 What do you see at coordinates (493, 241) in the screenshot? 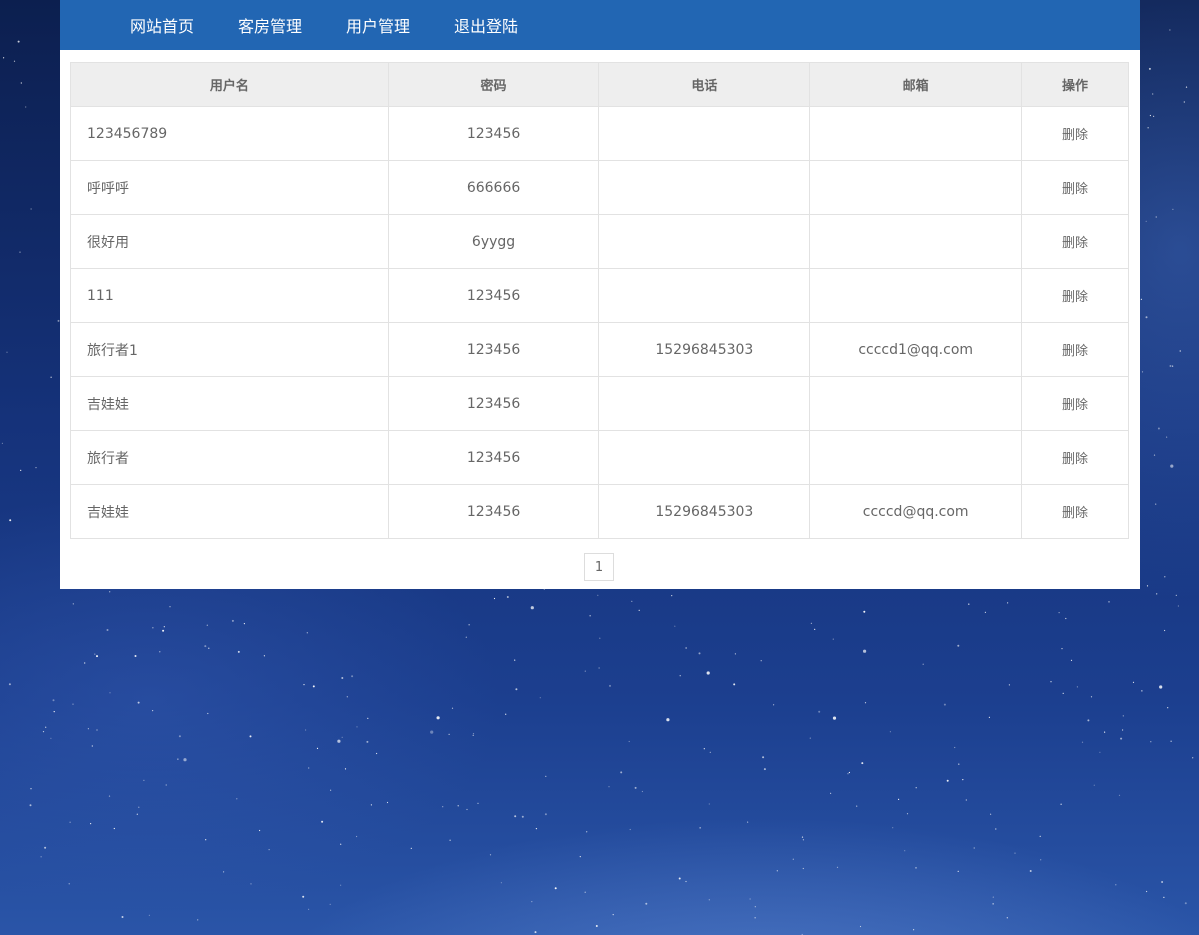
I see `cell-password: 6yygg` at bounding box center [493, 241].